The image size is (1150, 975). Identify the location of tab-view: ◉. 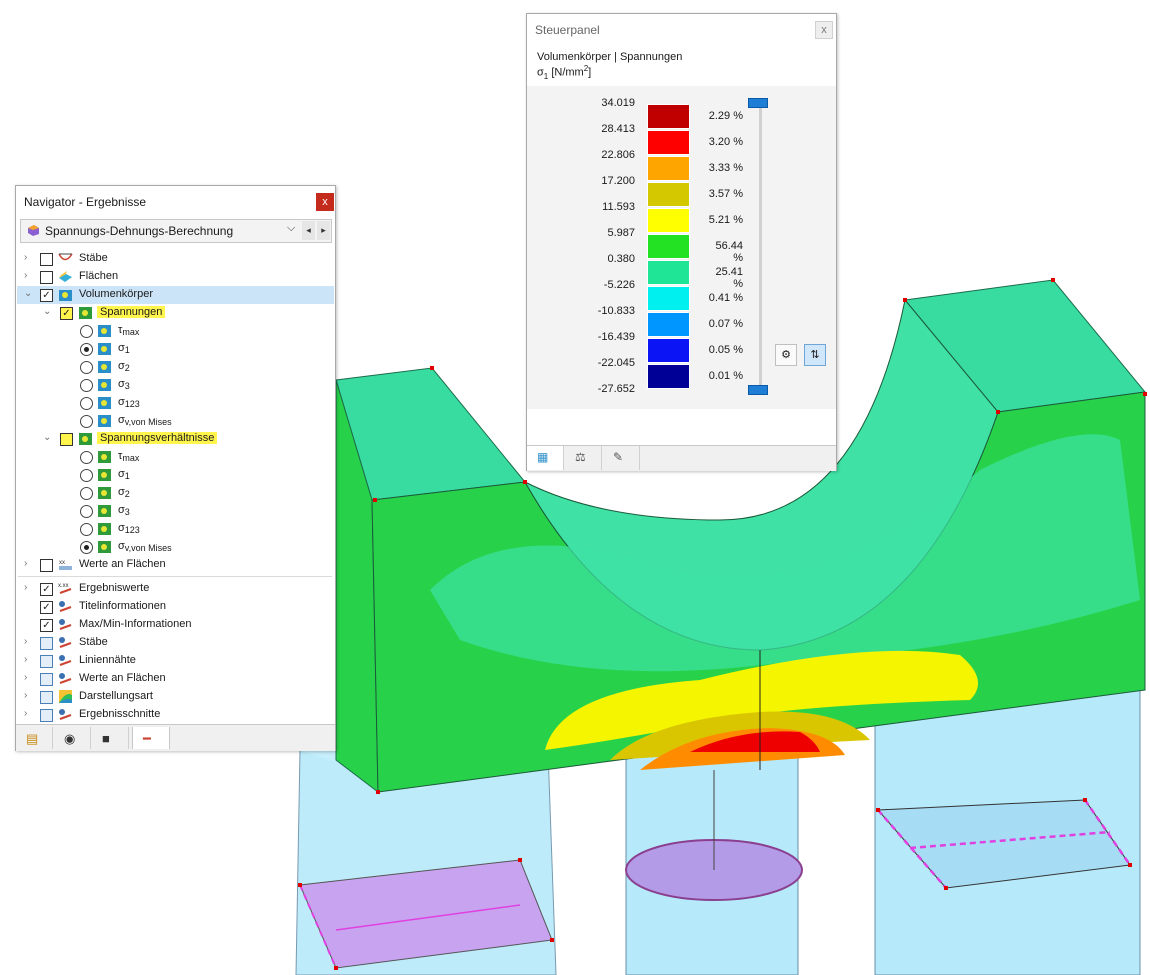
(72, 738).